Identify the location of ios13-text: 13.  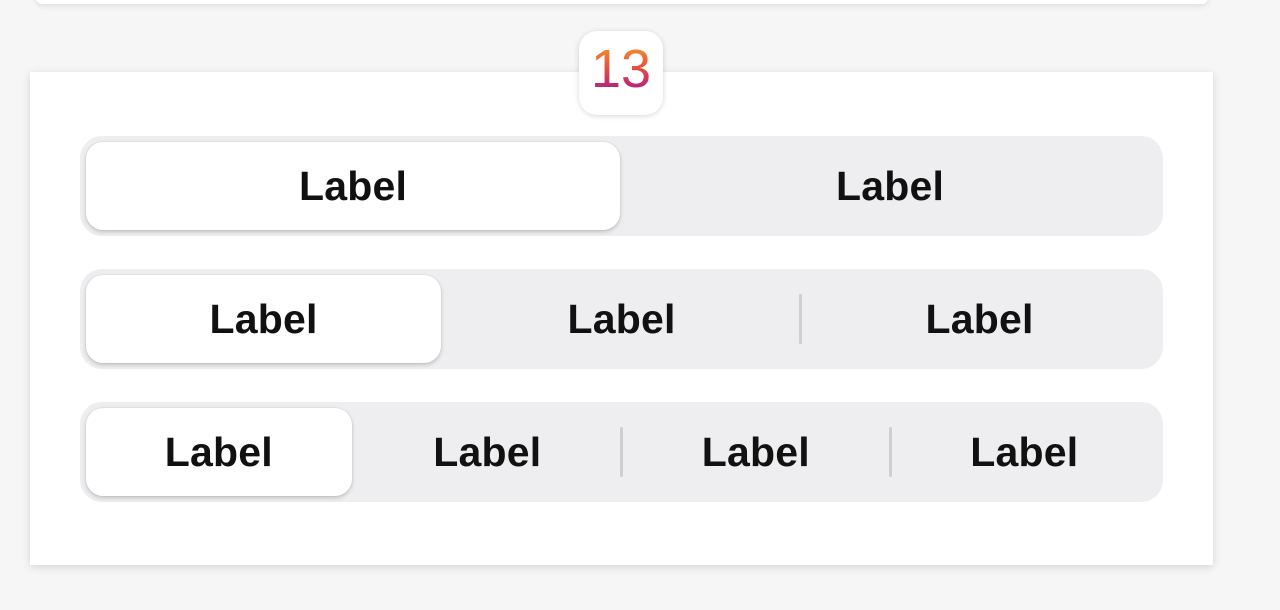
(621, 69).